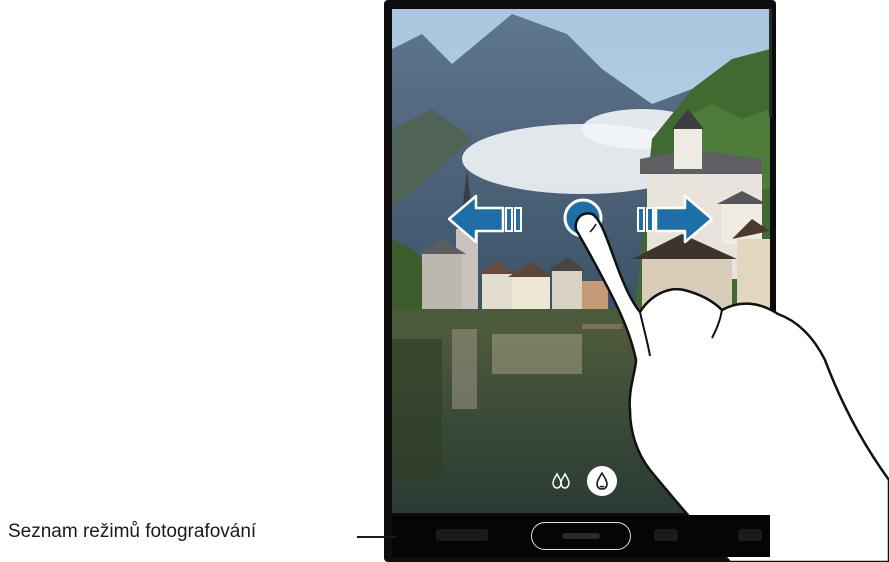 The width and height of the screenshot is (889, 562). I want to click on mode-item-label, so click(581, 536).